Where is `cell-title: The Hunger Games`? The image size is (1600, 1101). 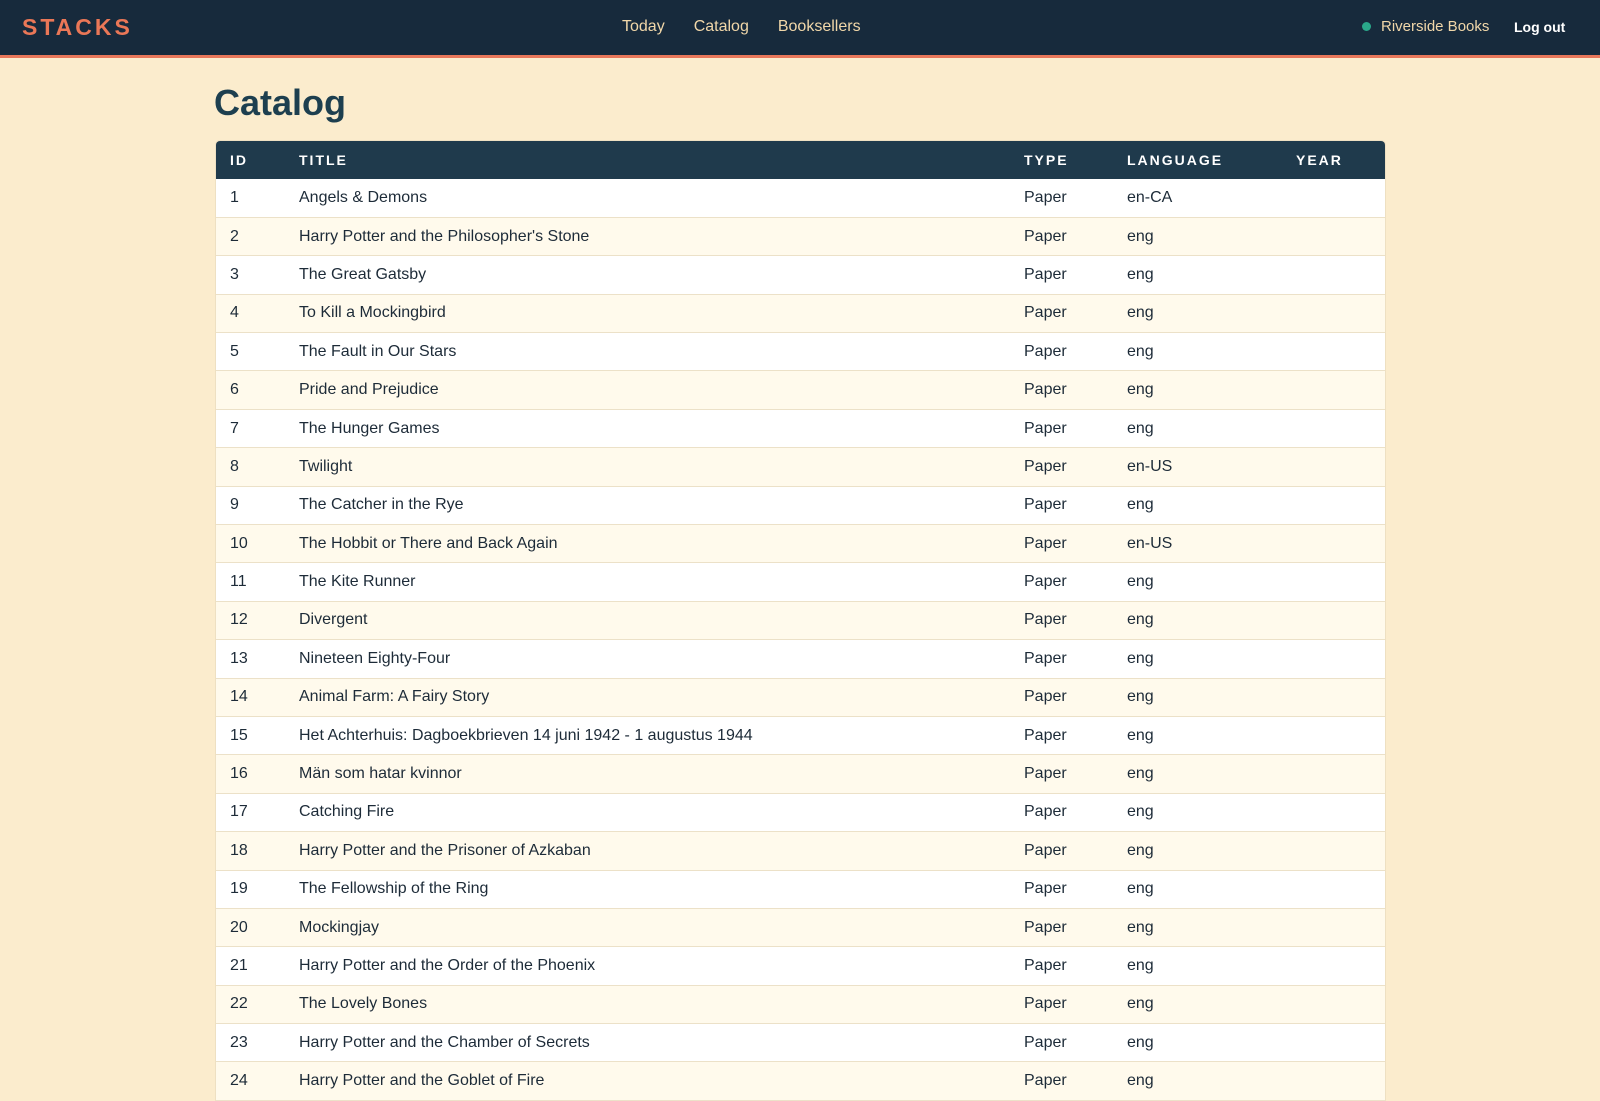 cell-title: The Hunger Games is located at coordinates (369, 428).